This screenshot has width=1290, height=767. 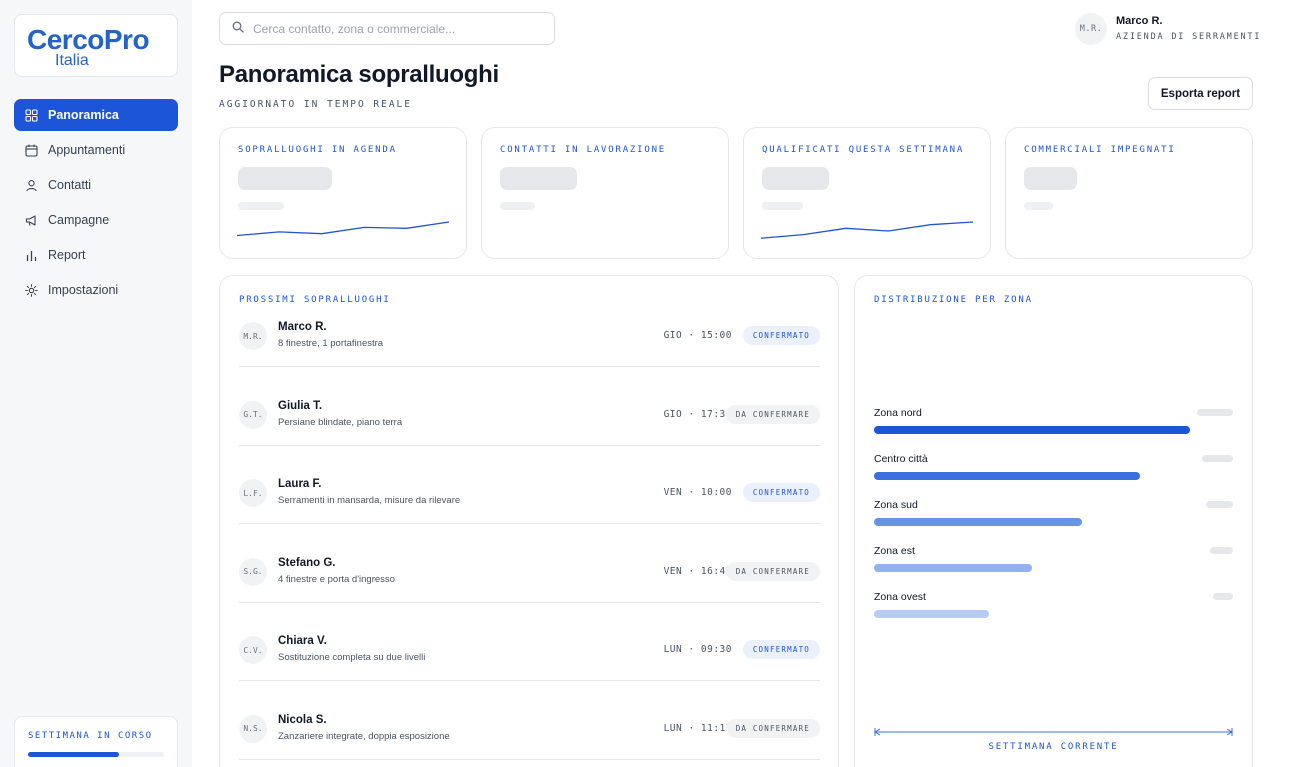 I want to click on appointment-time: LUN · 11:15, so click(x=697, y=728).